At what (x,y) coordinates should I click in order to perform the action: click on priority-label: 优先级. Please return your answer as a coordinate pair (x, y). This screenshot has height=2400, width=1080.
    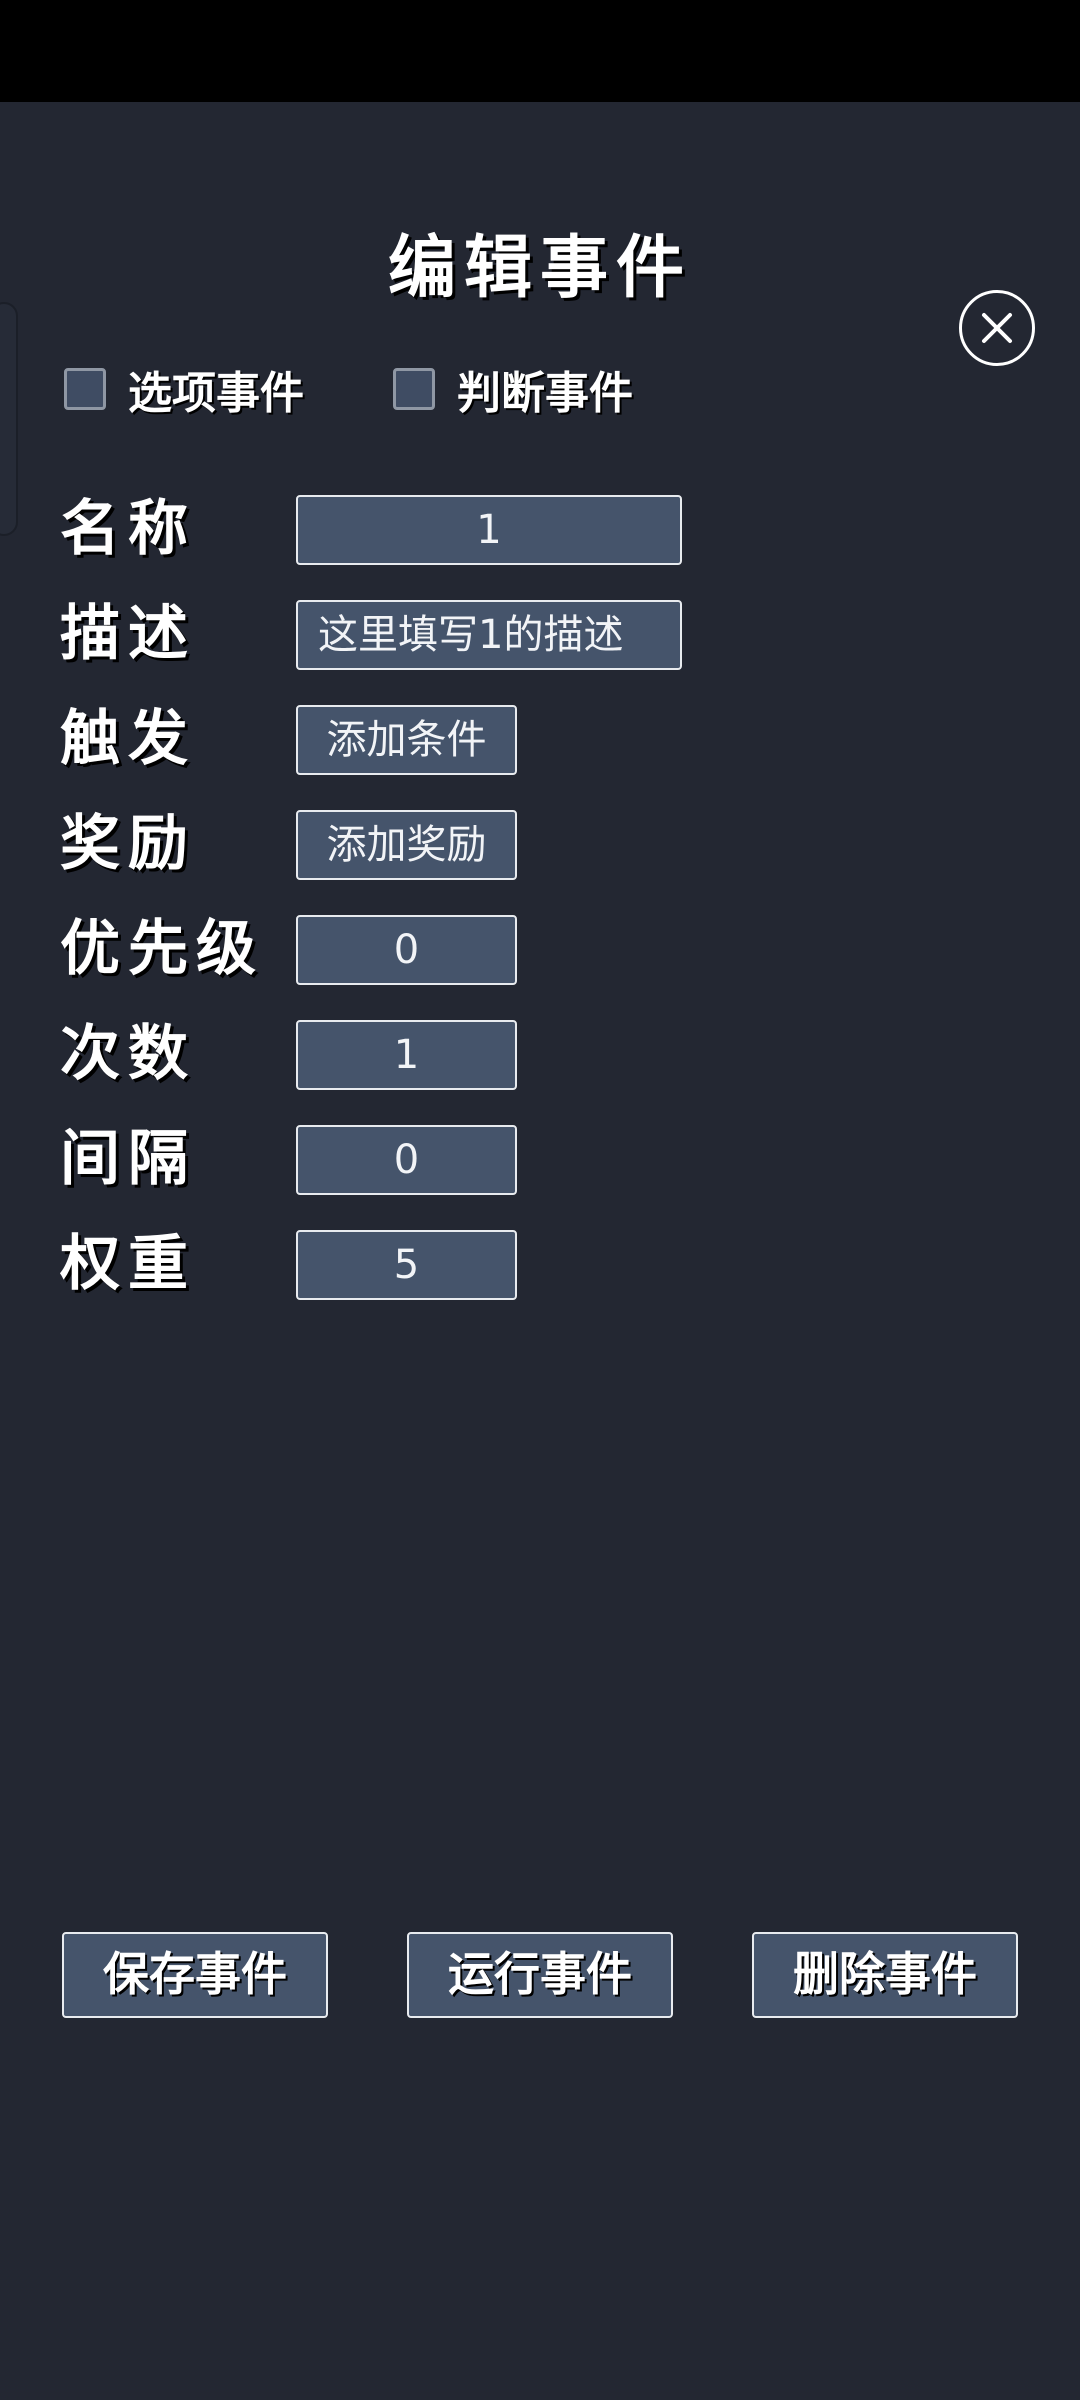
    Looking at the image, I should click on (162, 949).